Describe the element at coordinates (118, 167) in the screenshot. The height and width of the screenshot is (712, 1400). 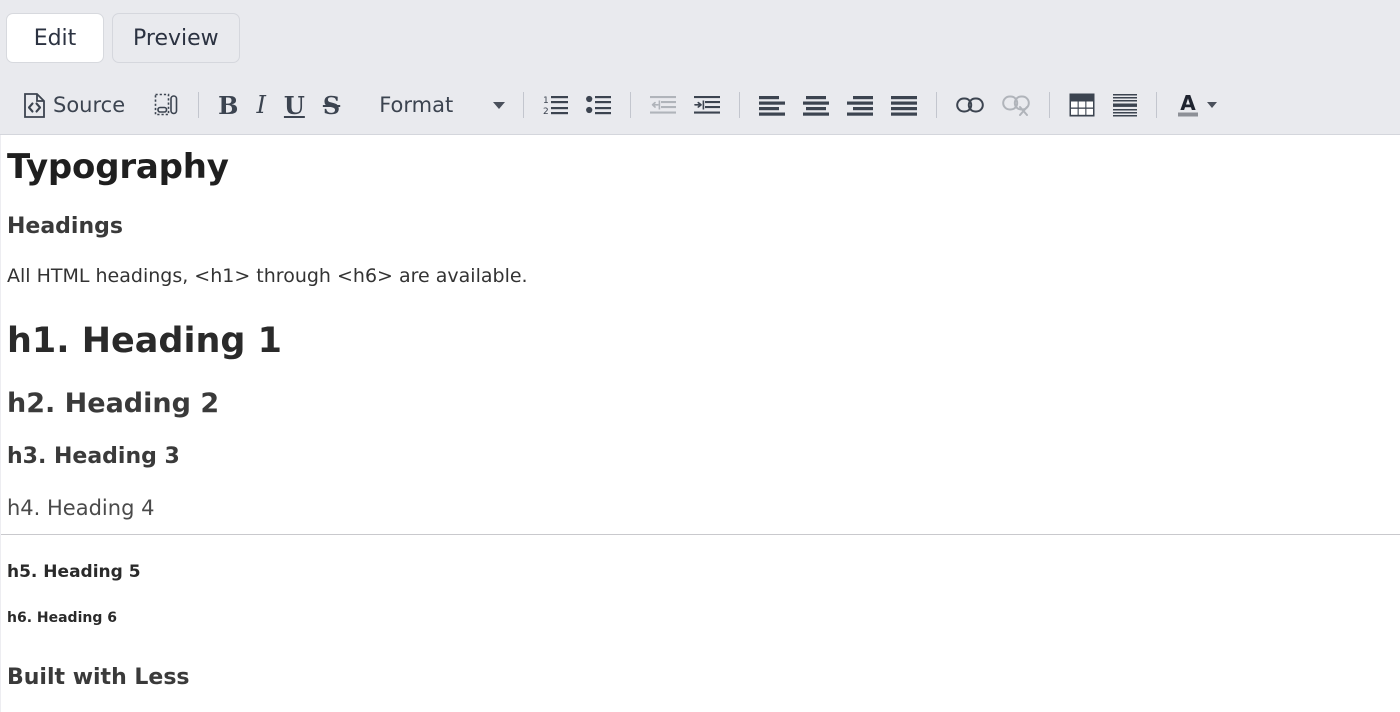
I see `page-title: Typography` at that location.